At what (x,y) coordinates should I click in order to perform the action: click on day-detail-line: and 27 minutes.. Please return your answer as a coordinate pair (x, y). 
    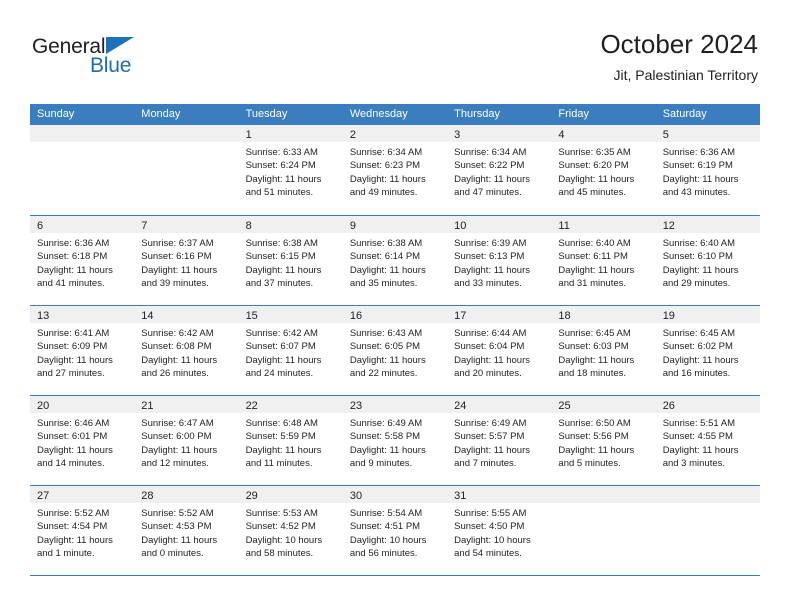
    Looking at the image, I should click on (71, 374).